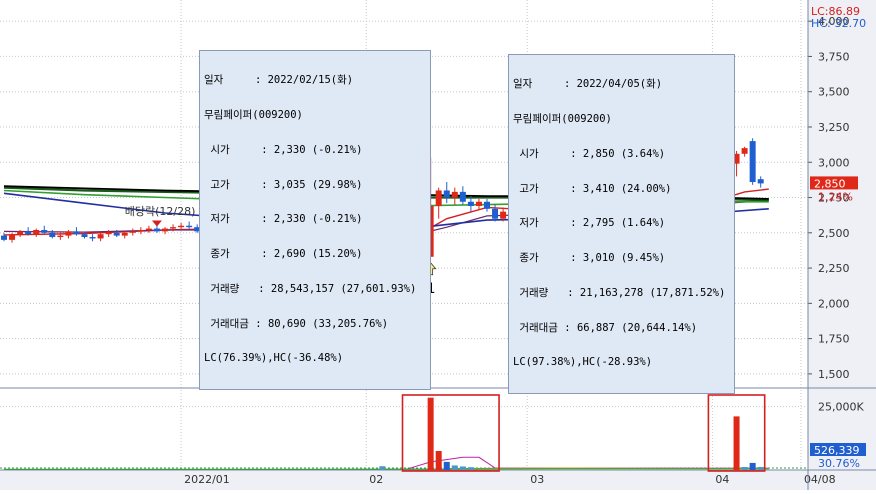 Image resolution: width=876 pixels, height=494 pixels. Describe the element at coordinates (834, 162) in the screenshot. I see `price-tick-label: 3,000` at that location.